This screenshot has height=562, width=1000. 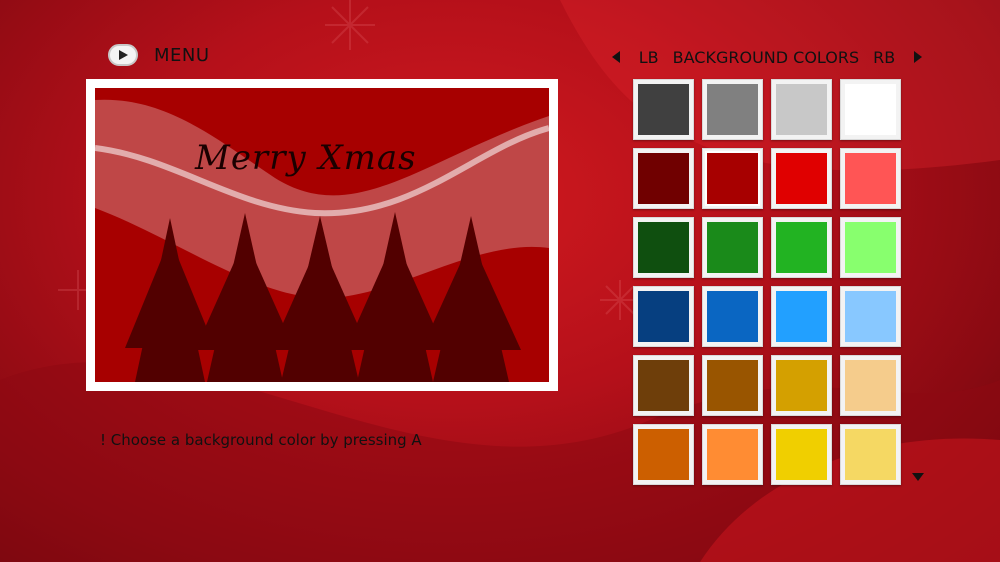 I want to click on menu-bar: MENU, so click(x=159, y=55).